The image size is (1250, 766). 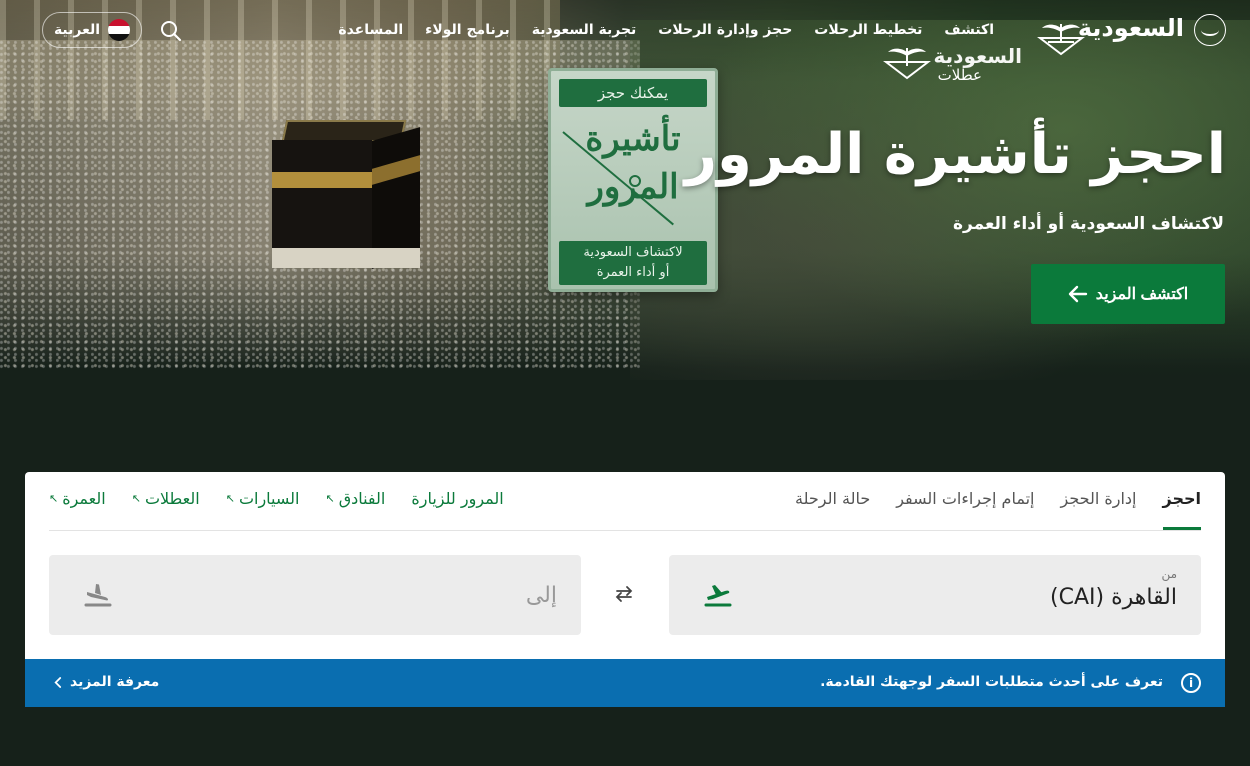 I want to click on link-cars: السيارات ↖, so click(x=263, y=499).